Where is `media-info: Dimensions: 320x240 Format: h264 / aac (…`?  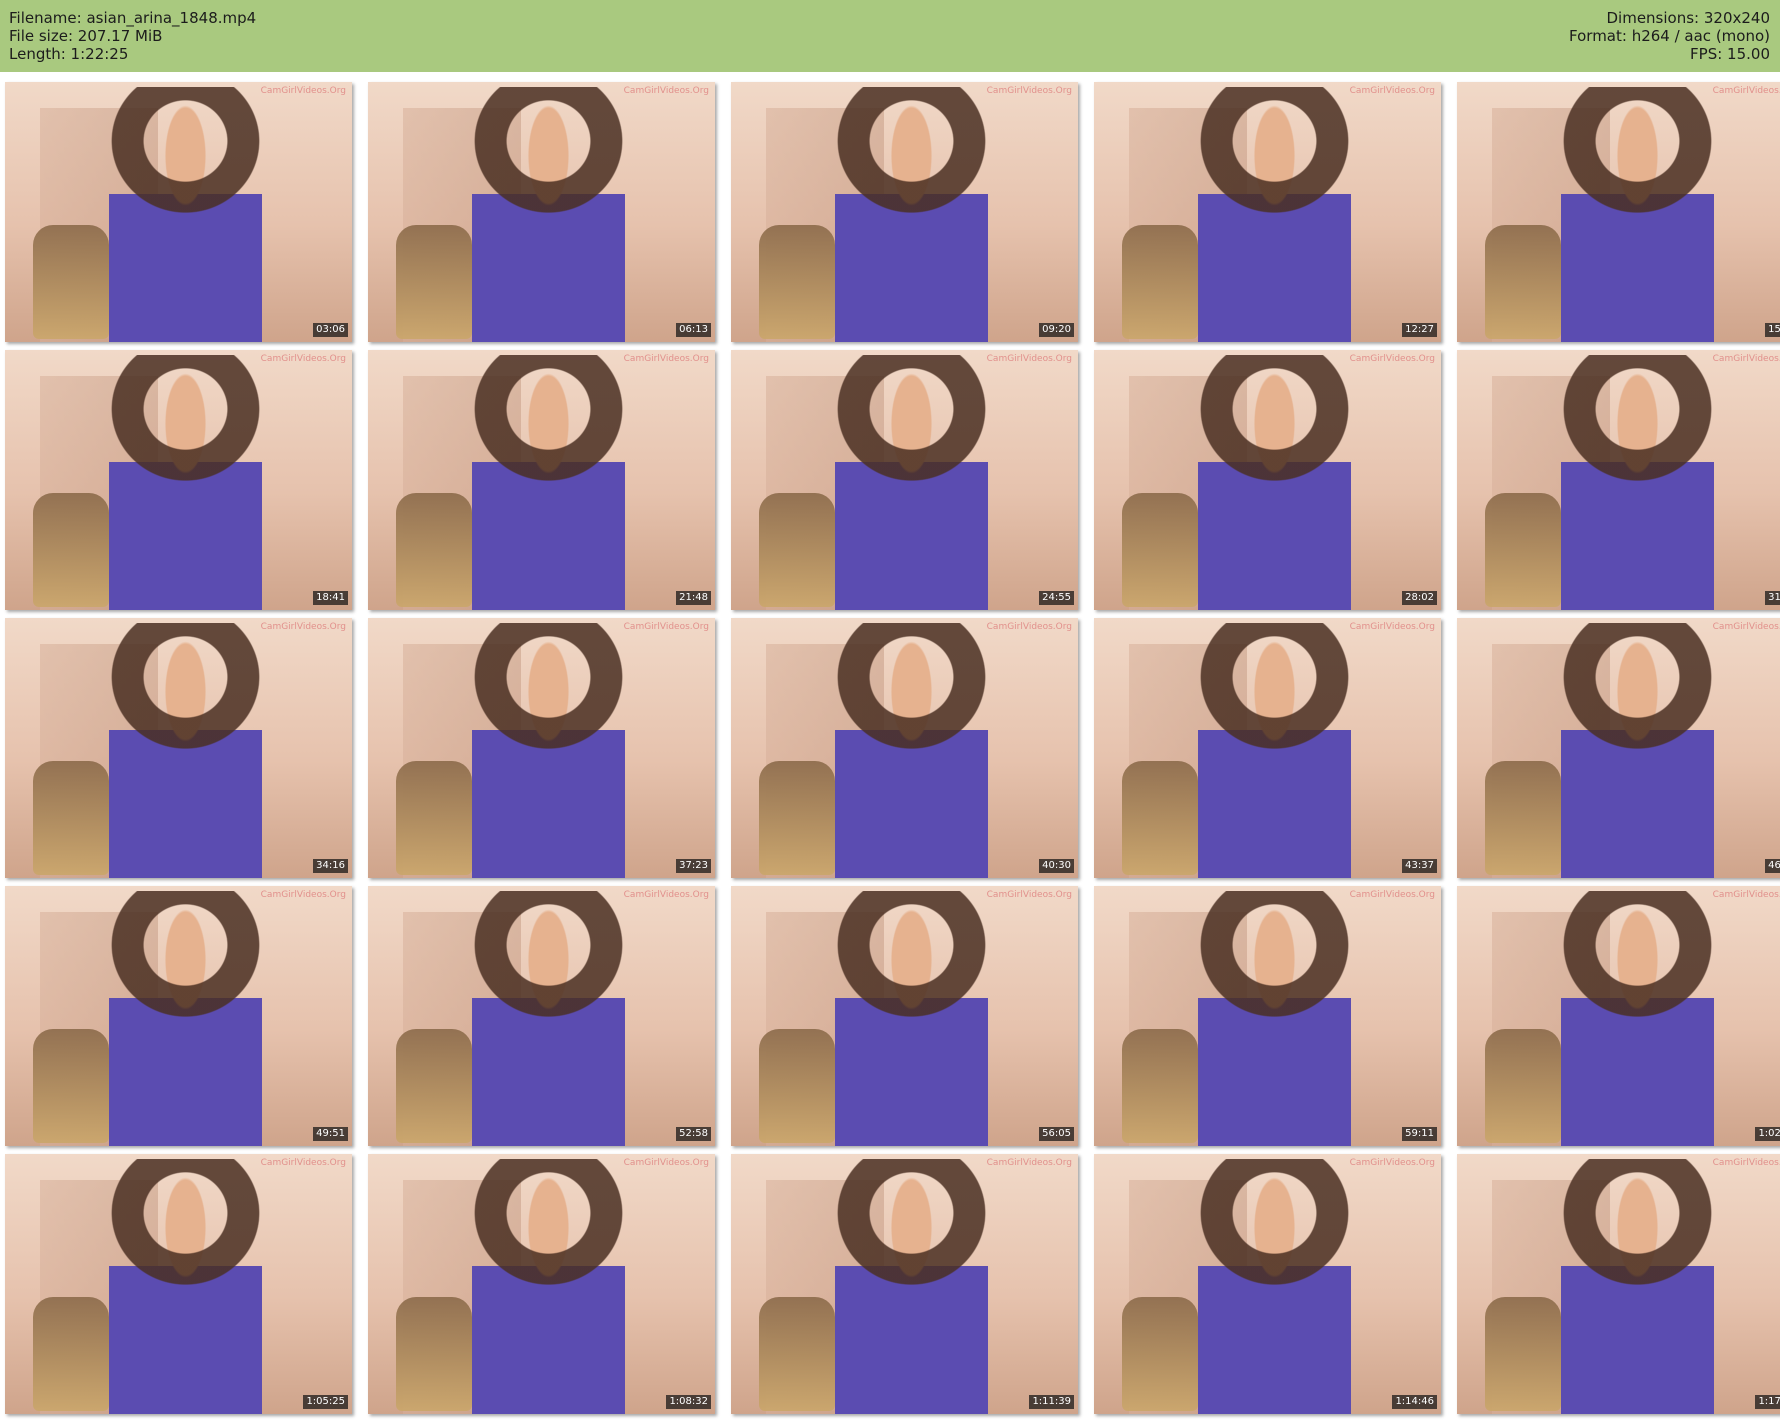 media-info: Dimensions: 320x240 Format: h264 / aac (… is located at coordinates (1669, 36).